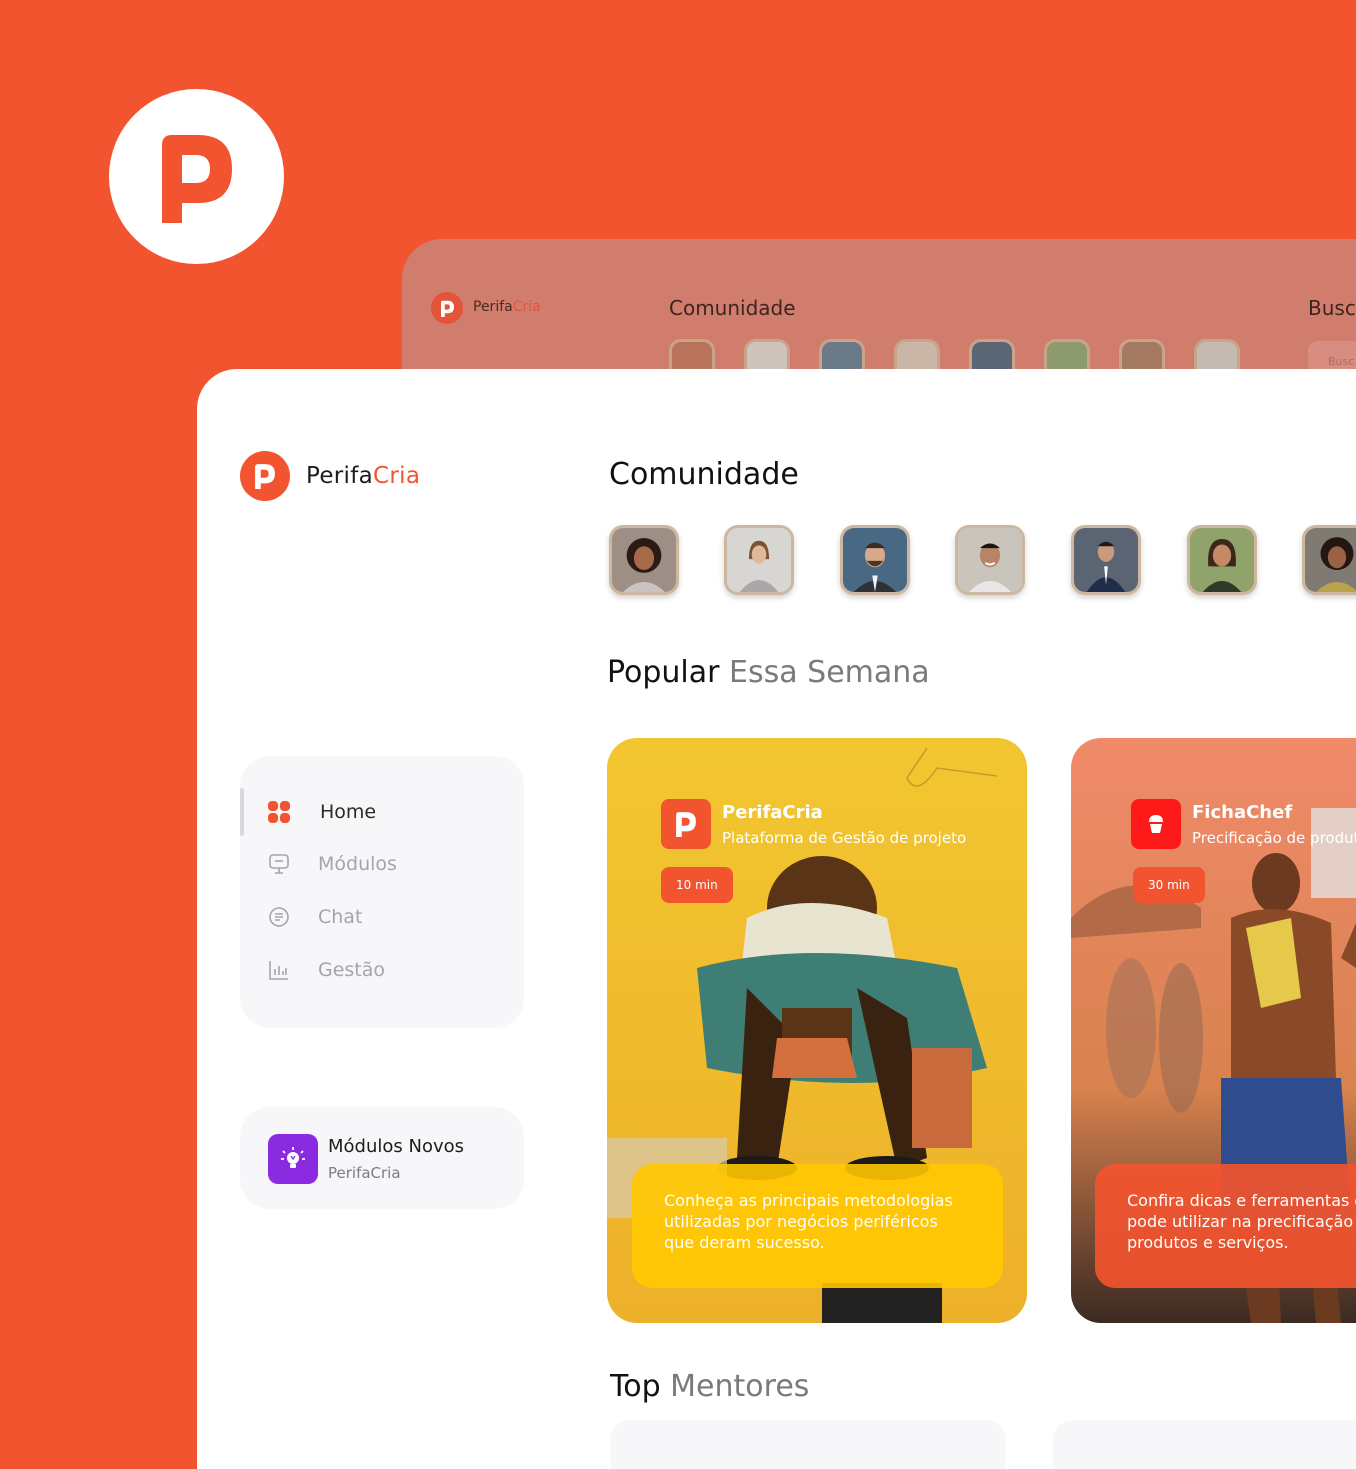 Image resolution: width=1356 pixels, height=1469 pixels. I want to click on chat-icon, so click(279, 917).